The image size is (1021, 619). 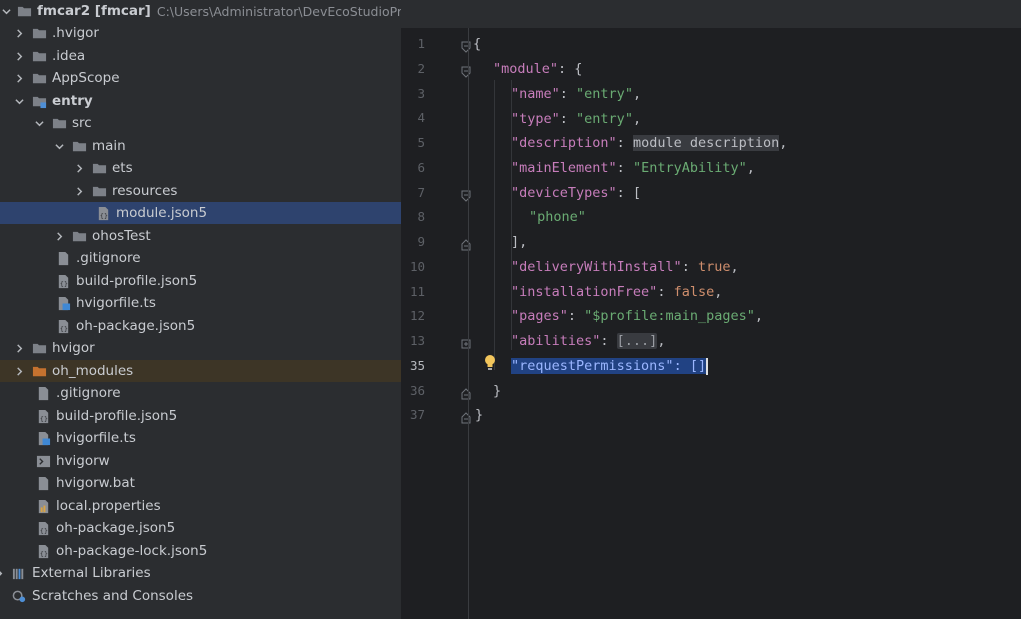 I want to click on tree-item-main: main, so click(x=200, y=146).